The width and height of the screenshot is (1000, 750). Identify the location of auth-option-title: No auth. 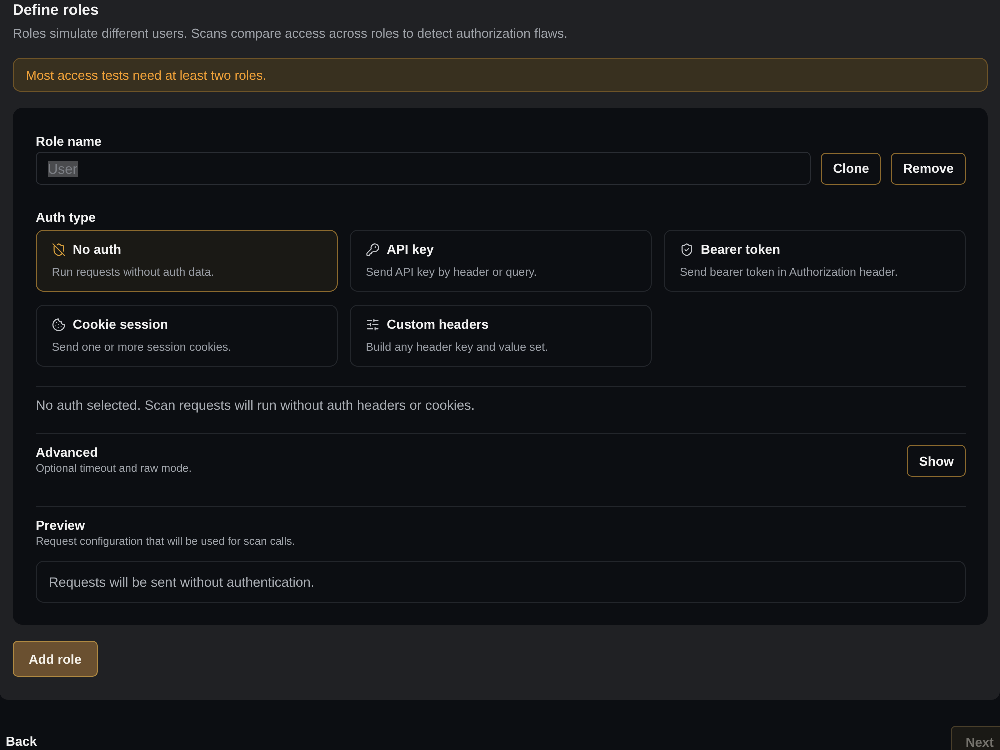
(97, 250).